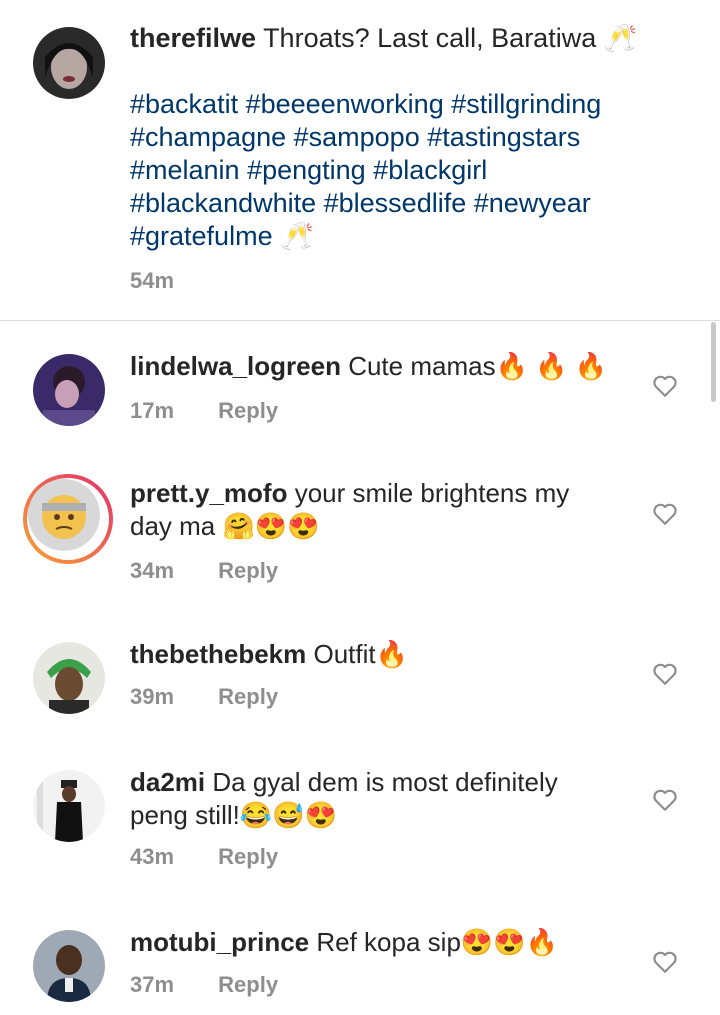 The image size is (720, 1015). Describe the element at coordinates (204, 857) in the screenshot. I see `comment-meta: 43m Reply` at that location.